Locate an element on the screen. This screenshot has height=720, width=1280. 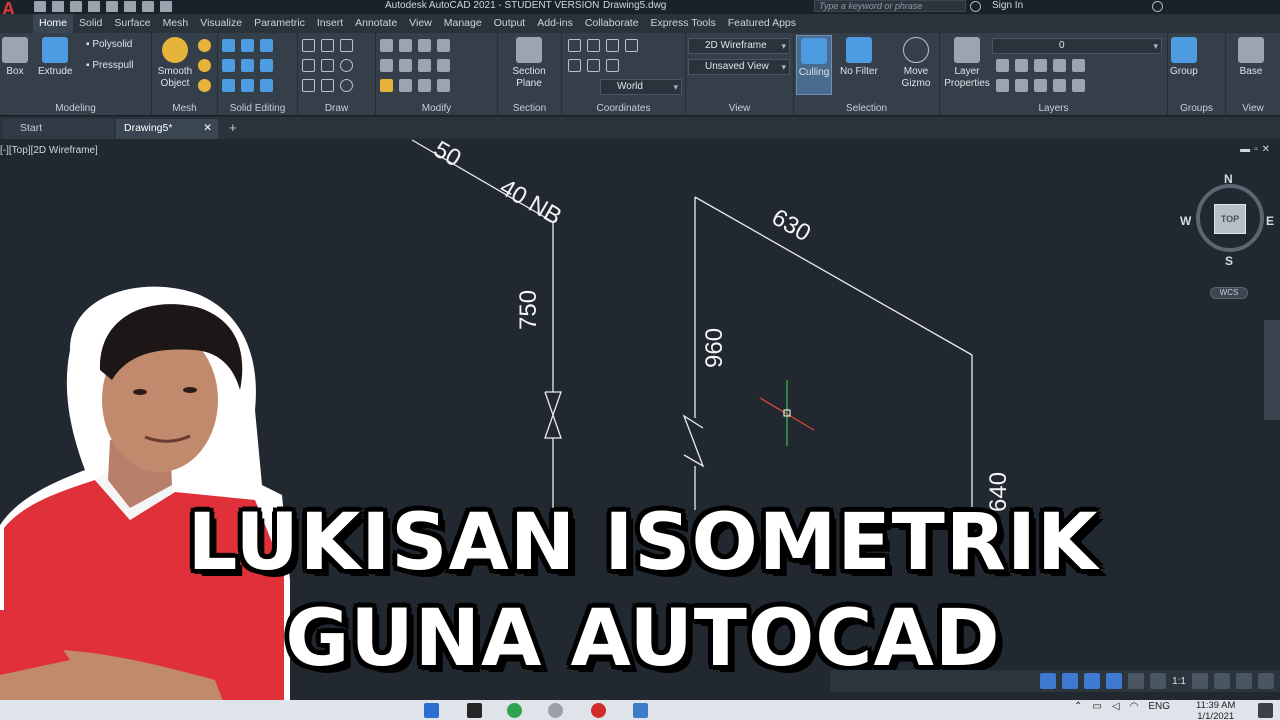
tab-mesh: Mesh is located at coordinates (176, 23).